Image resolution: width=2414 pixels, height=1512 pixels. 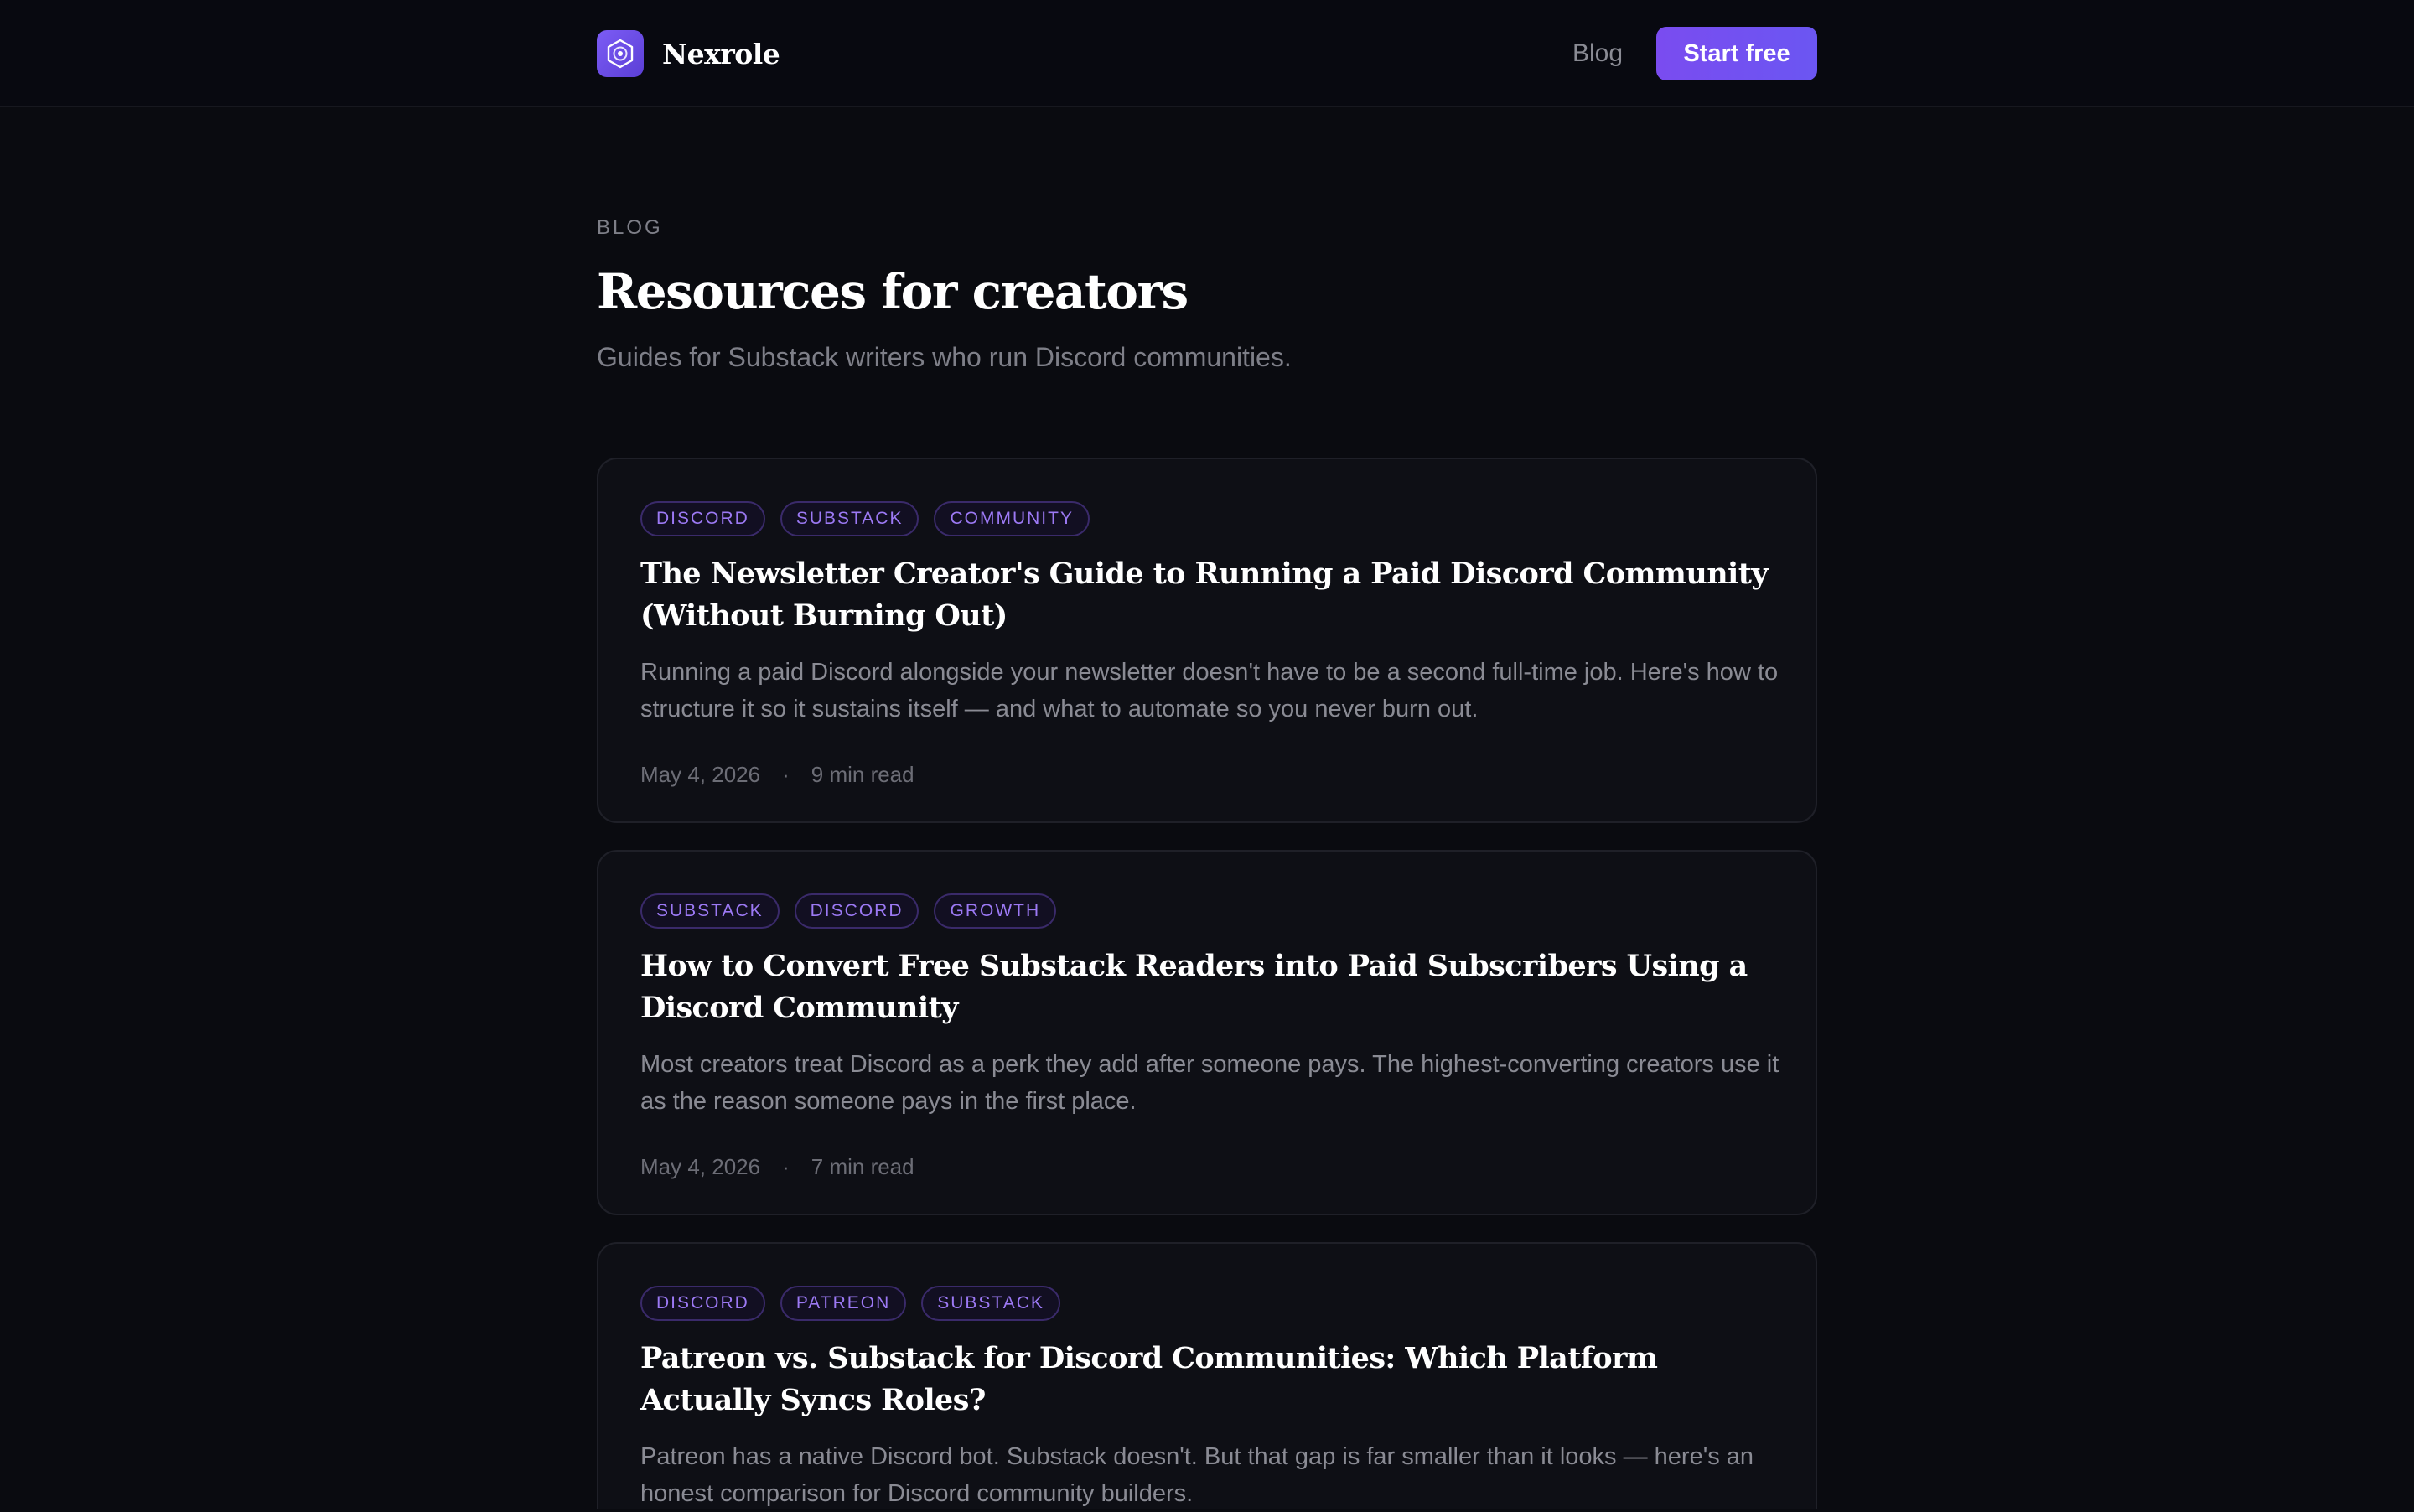 What do you see at coordinates (1598, 53) in the screenshot?
I see `nav-blog-link: Blog` at bounding box center [1598, 53].